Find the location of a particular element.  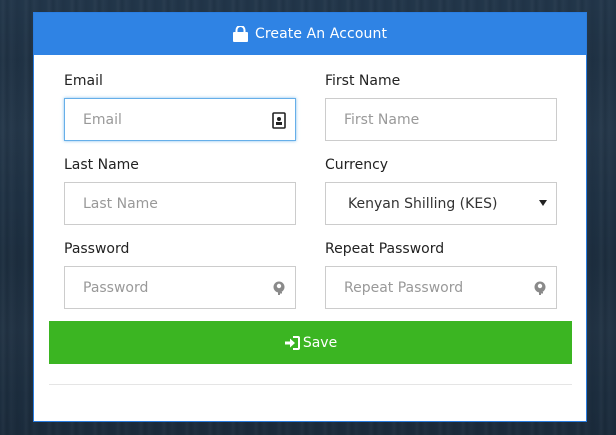

email-input-wrap is located at coordinates (180, 119).